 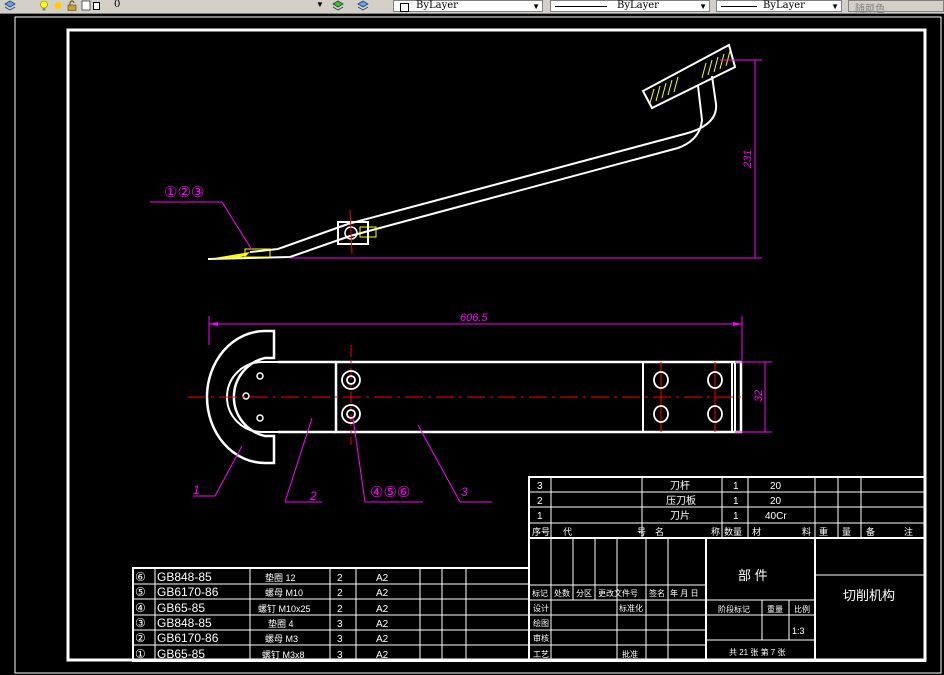 What do you see at coordinates (464, 492) in the screenshot?
I see `callout-3: 3` at bounding box center [464, 492].